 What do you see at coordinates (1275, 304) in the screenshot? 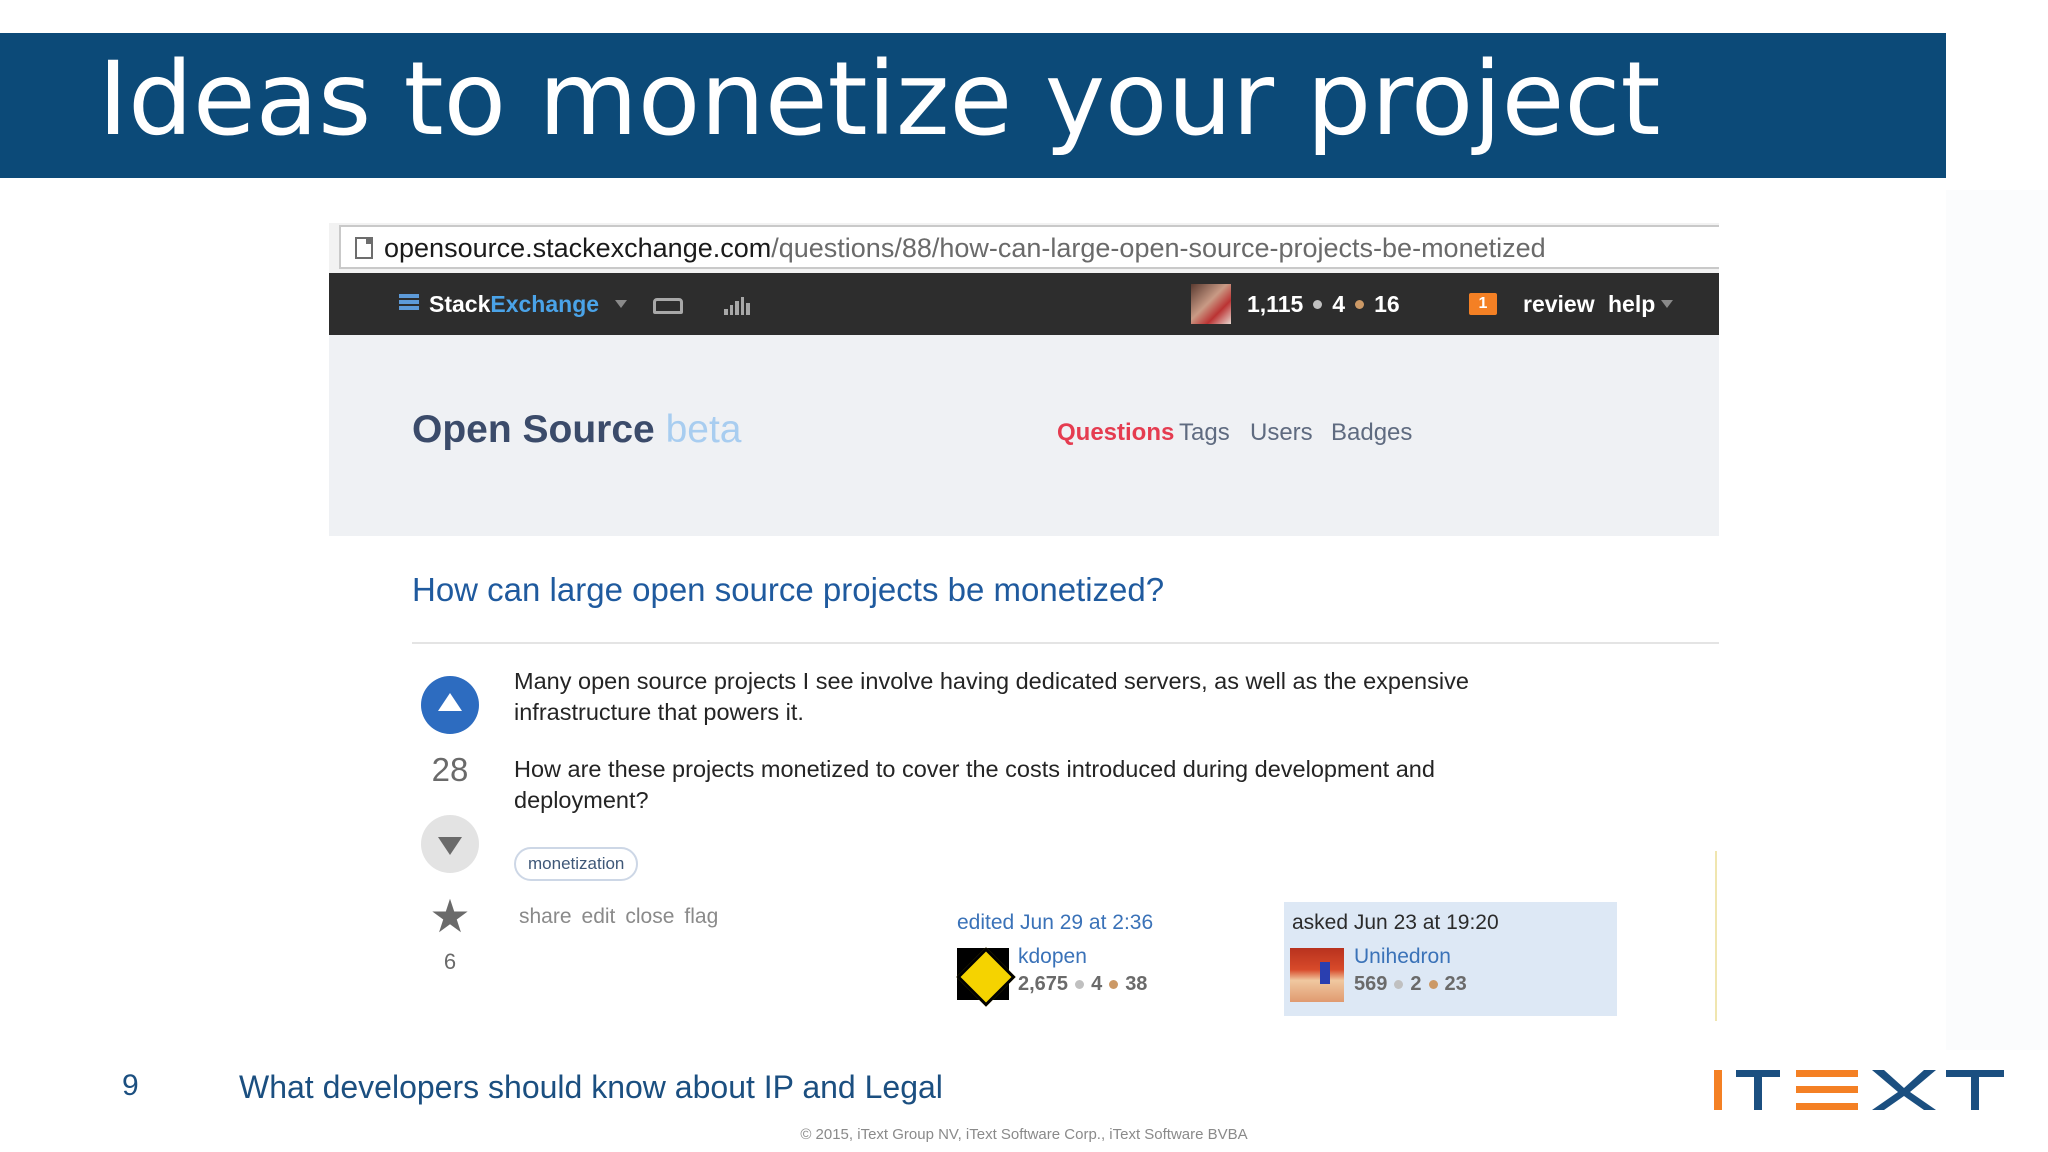
I see `reputation-value: 1,115` at bounding box center [1275, 304].